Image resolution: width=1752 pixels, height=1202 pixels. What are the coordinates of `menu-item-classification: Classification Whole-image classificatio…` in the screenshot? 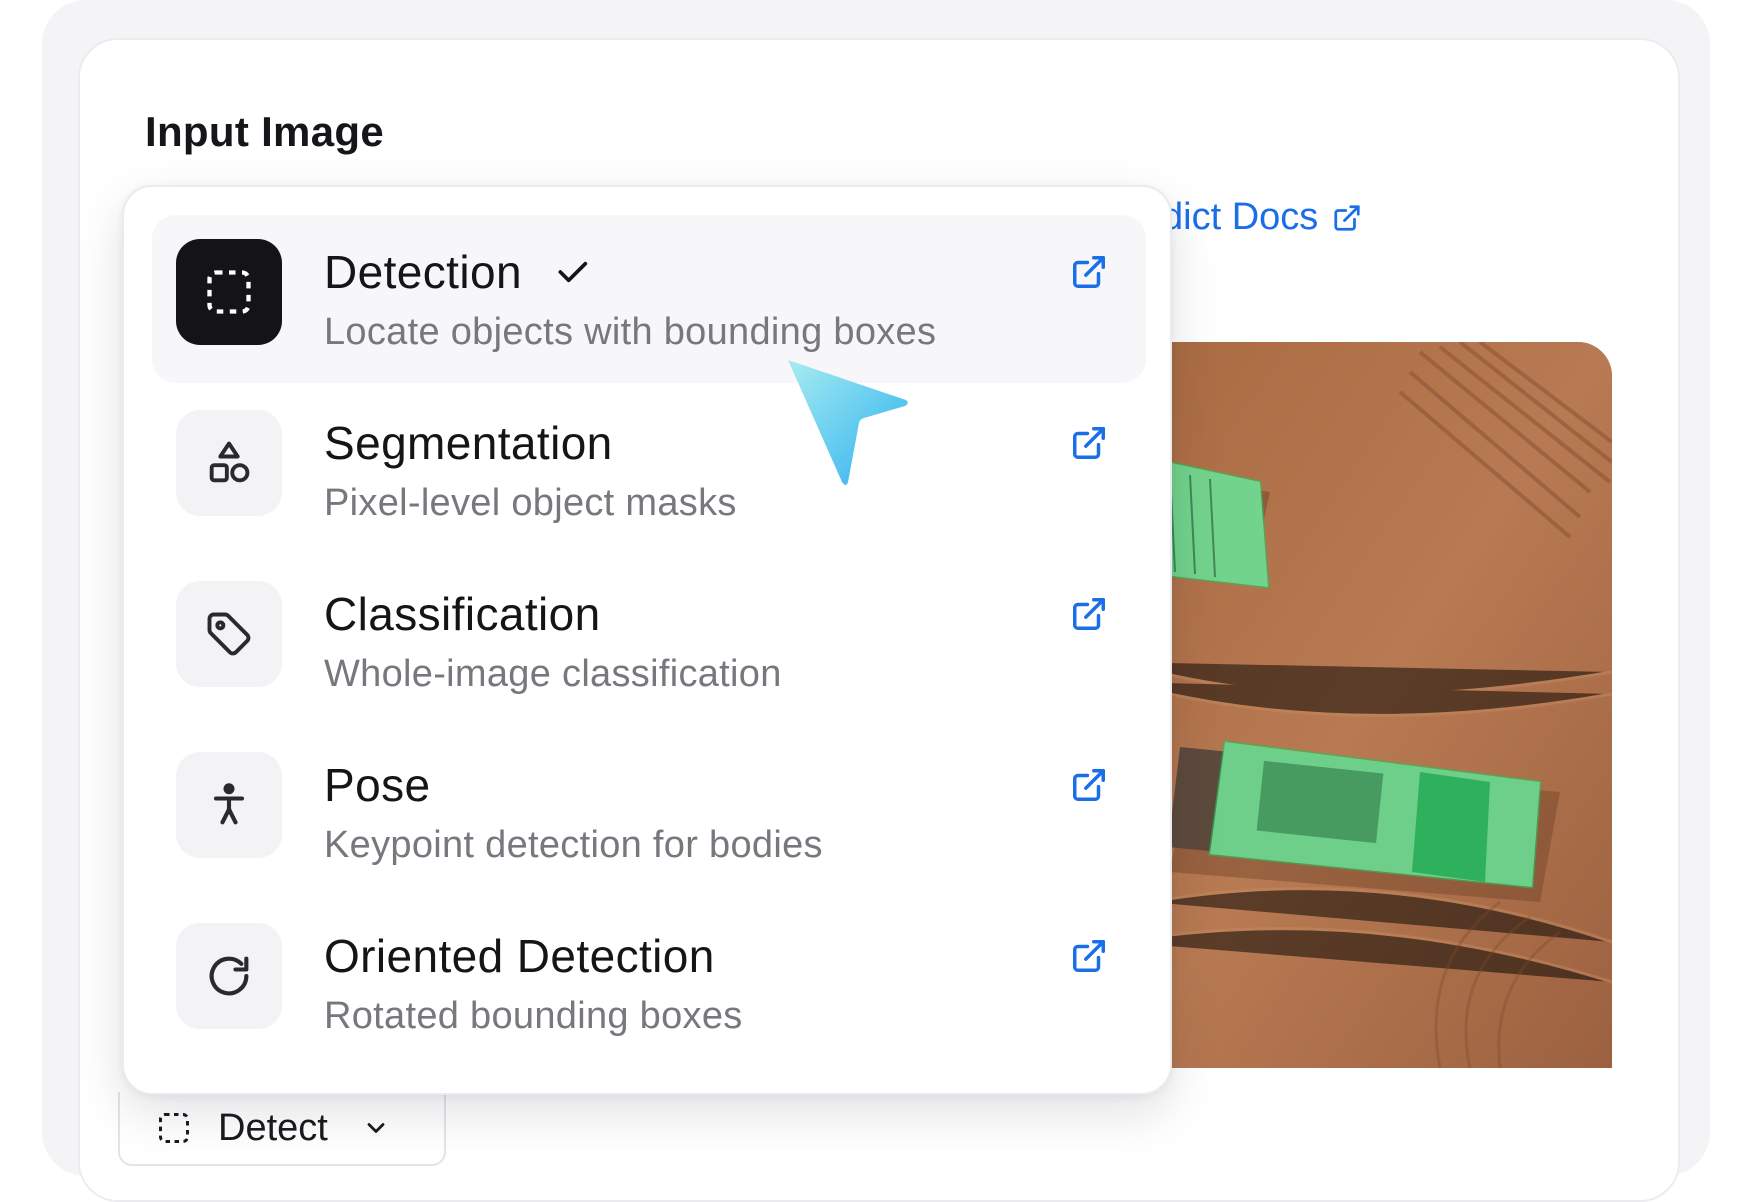 It's located at (649, 641).